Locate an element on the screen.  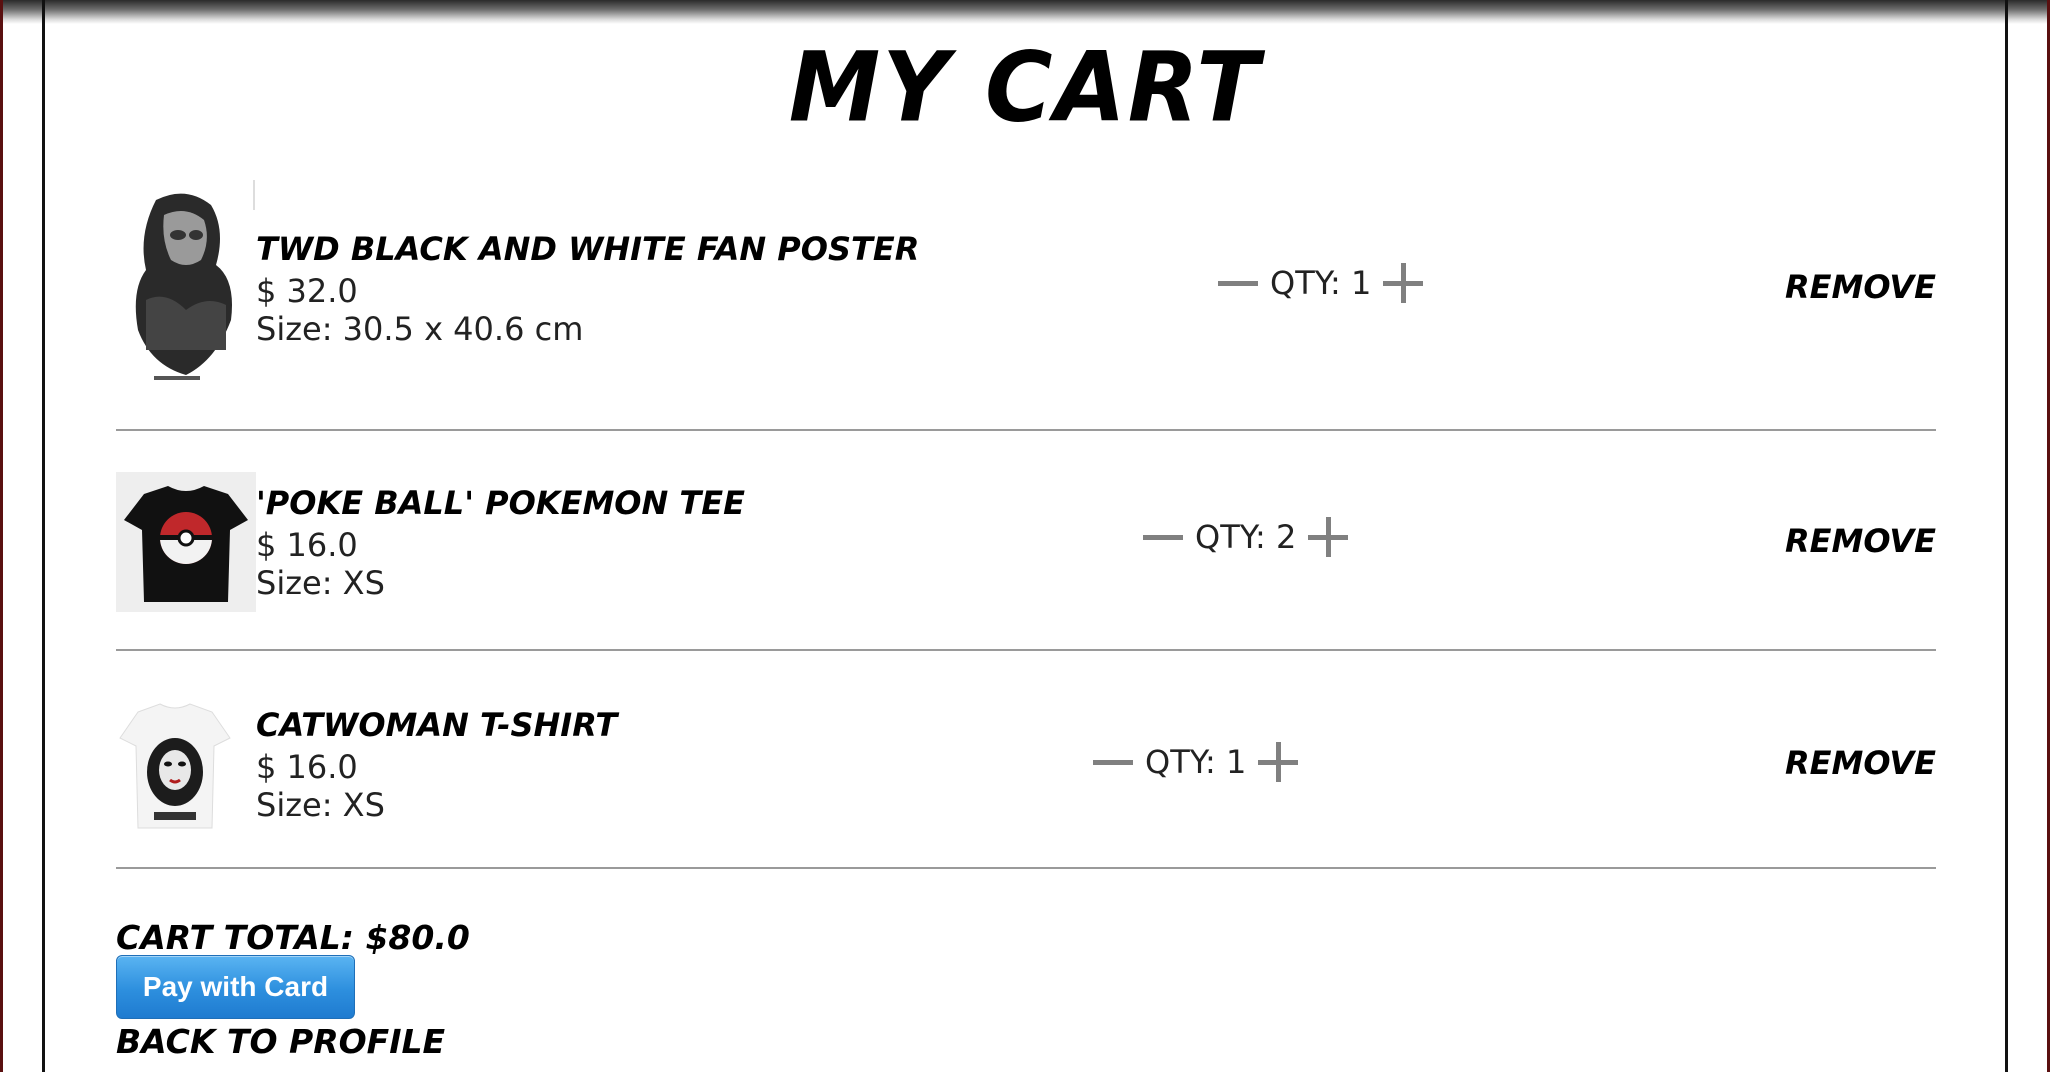
item-size: Size: 30.5 x 40.6 cm is located at coordinates (420, 329).